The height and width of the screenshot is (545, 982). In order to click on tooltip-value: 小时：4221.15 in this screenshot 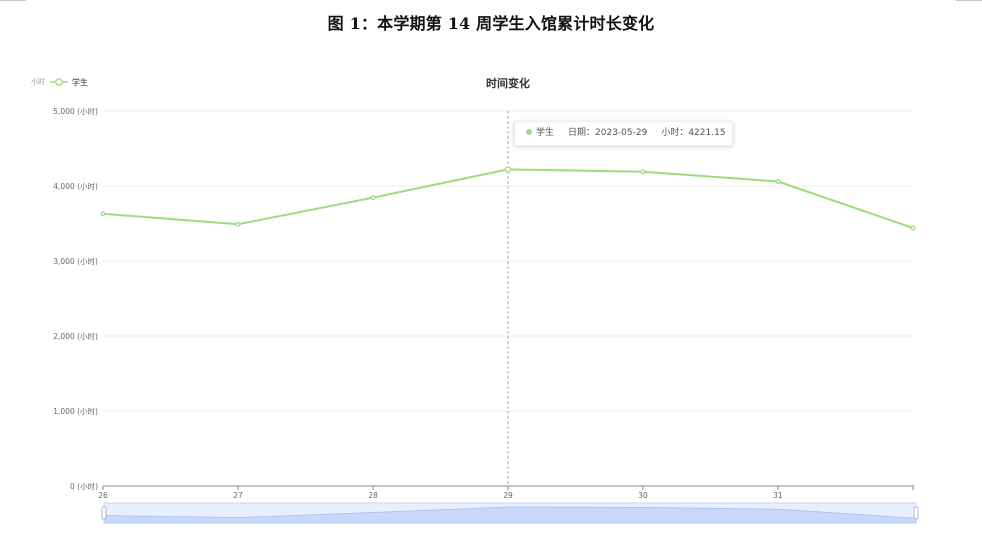, I will do `click(693, 133)`.